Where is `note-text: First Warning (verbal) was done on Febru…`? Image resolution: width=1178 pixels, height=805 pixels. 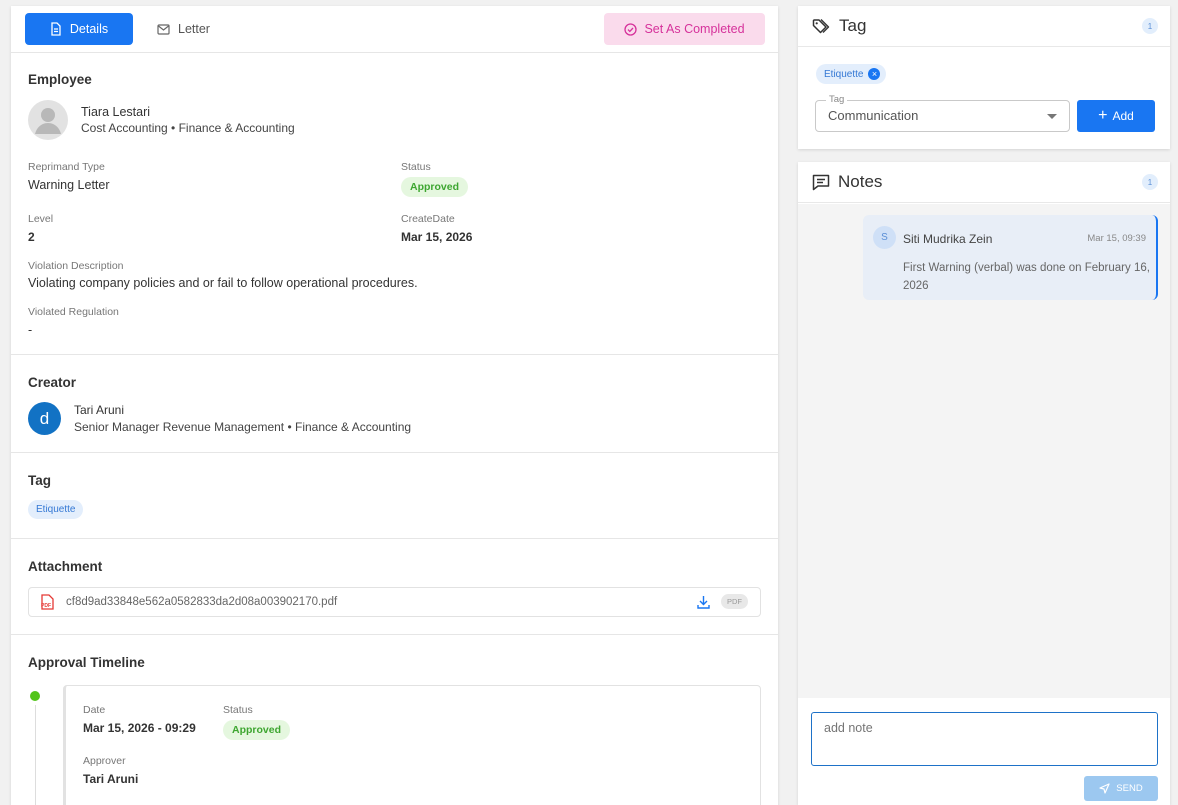 note-text: First Warning (verbal) was done on Febru… is located at coordinates (1026, 277).